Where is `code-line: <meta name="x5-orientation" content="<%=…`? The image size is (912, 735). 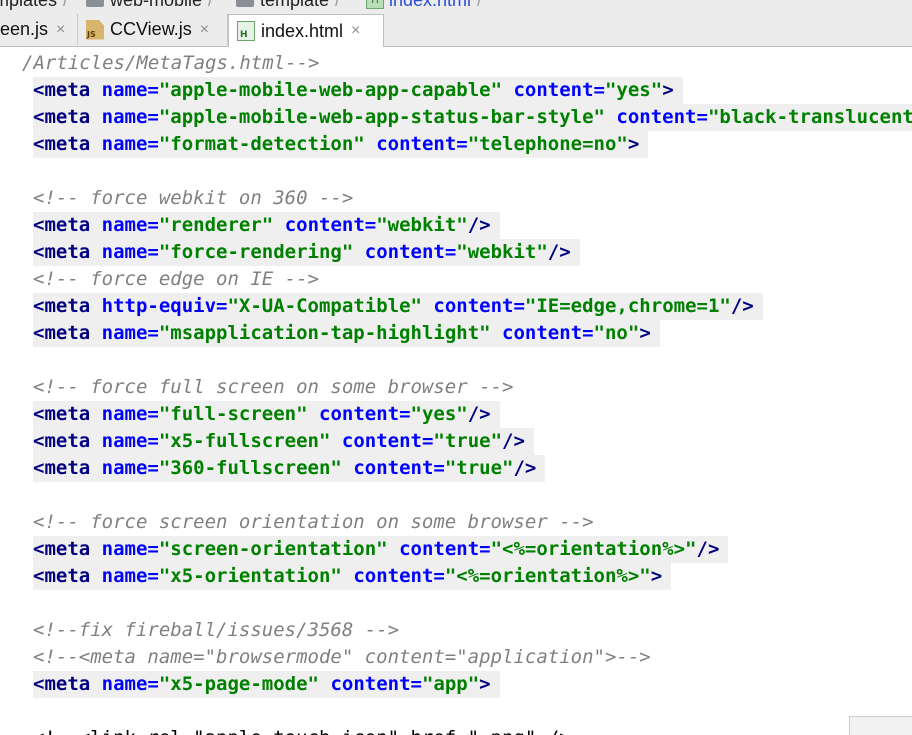
code-line: <meta name="x5-orientation" content="<%=… is located at coordinates (352, 576).